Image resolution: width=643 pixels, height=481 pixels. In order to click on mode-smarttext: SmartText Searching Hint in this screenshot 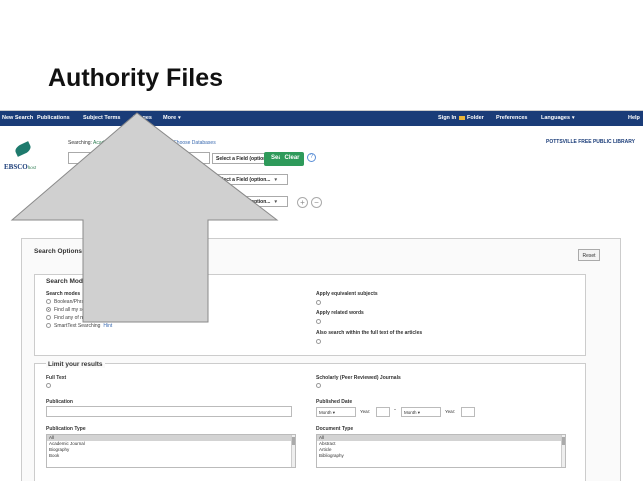, I will do `click(79, 326)`.